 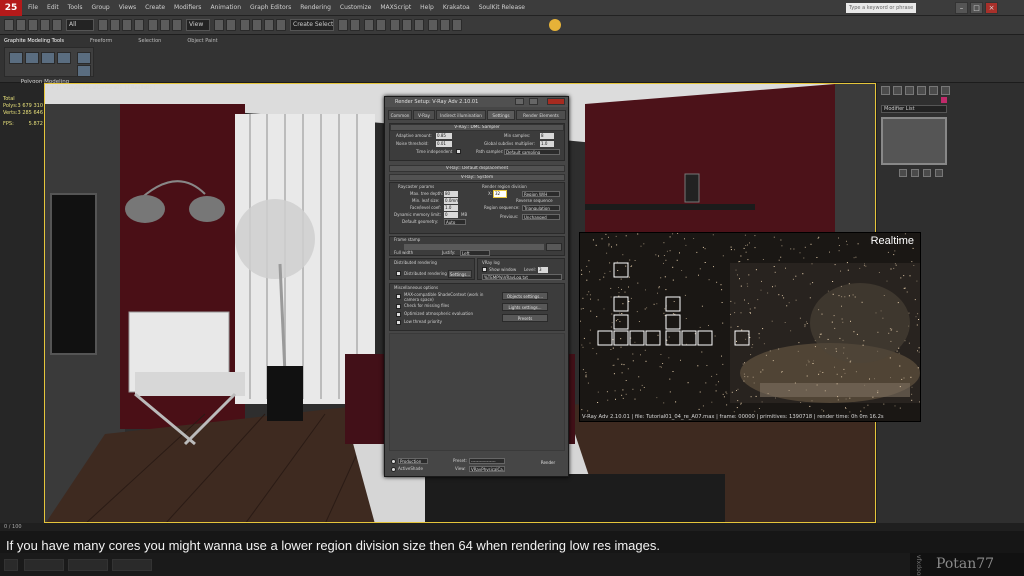 What do you see at coordinates (21, 25) in the screenshot?
I see `redo-icon` at bounding box center [21, 25].